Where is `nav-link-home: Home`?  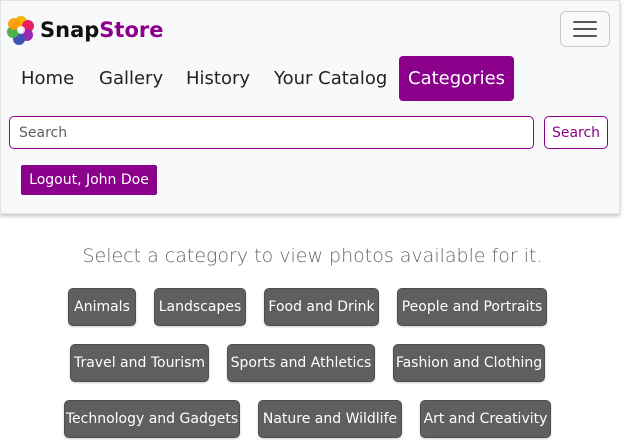 nav-link-home: Home is located at coordinates (47, 78).